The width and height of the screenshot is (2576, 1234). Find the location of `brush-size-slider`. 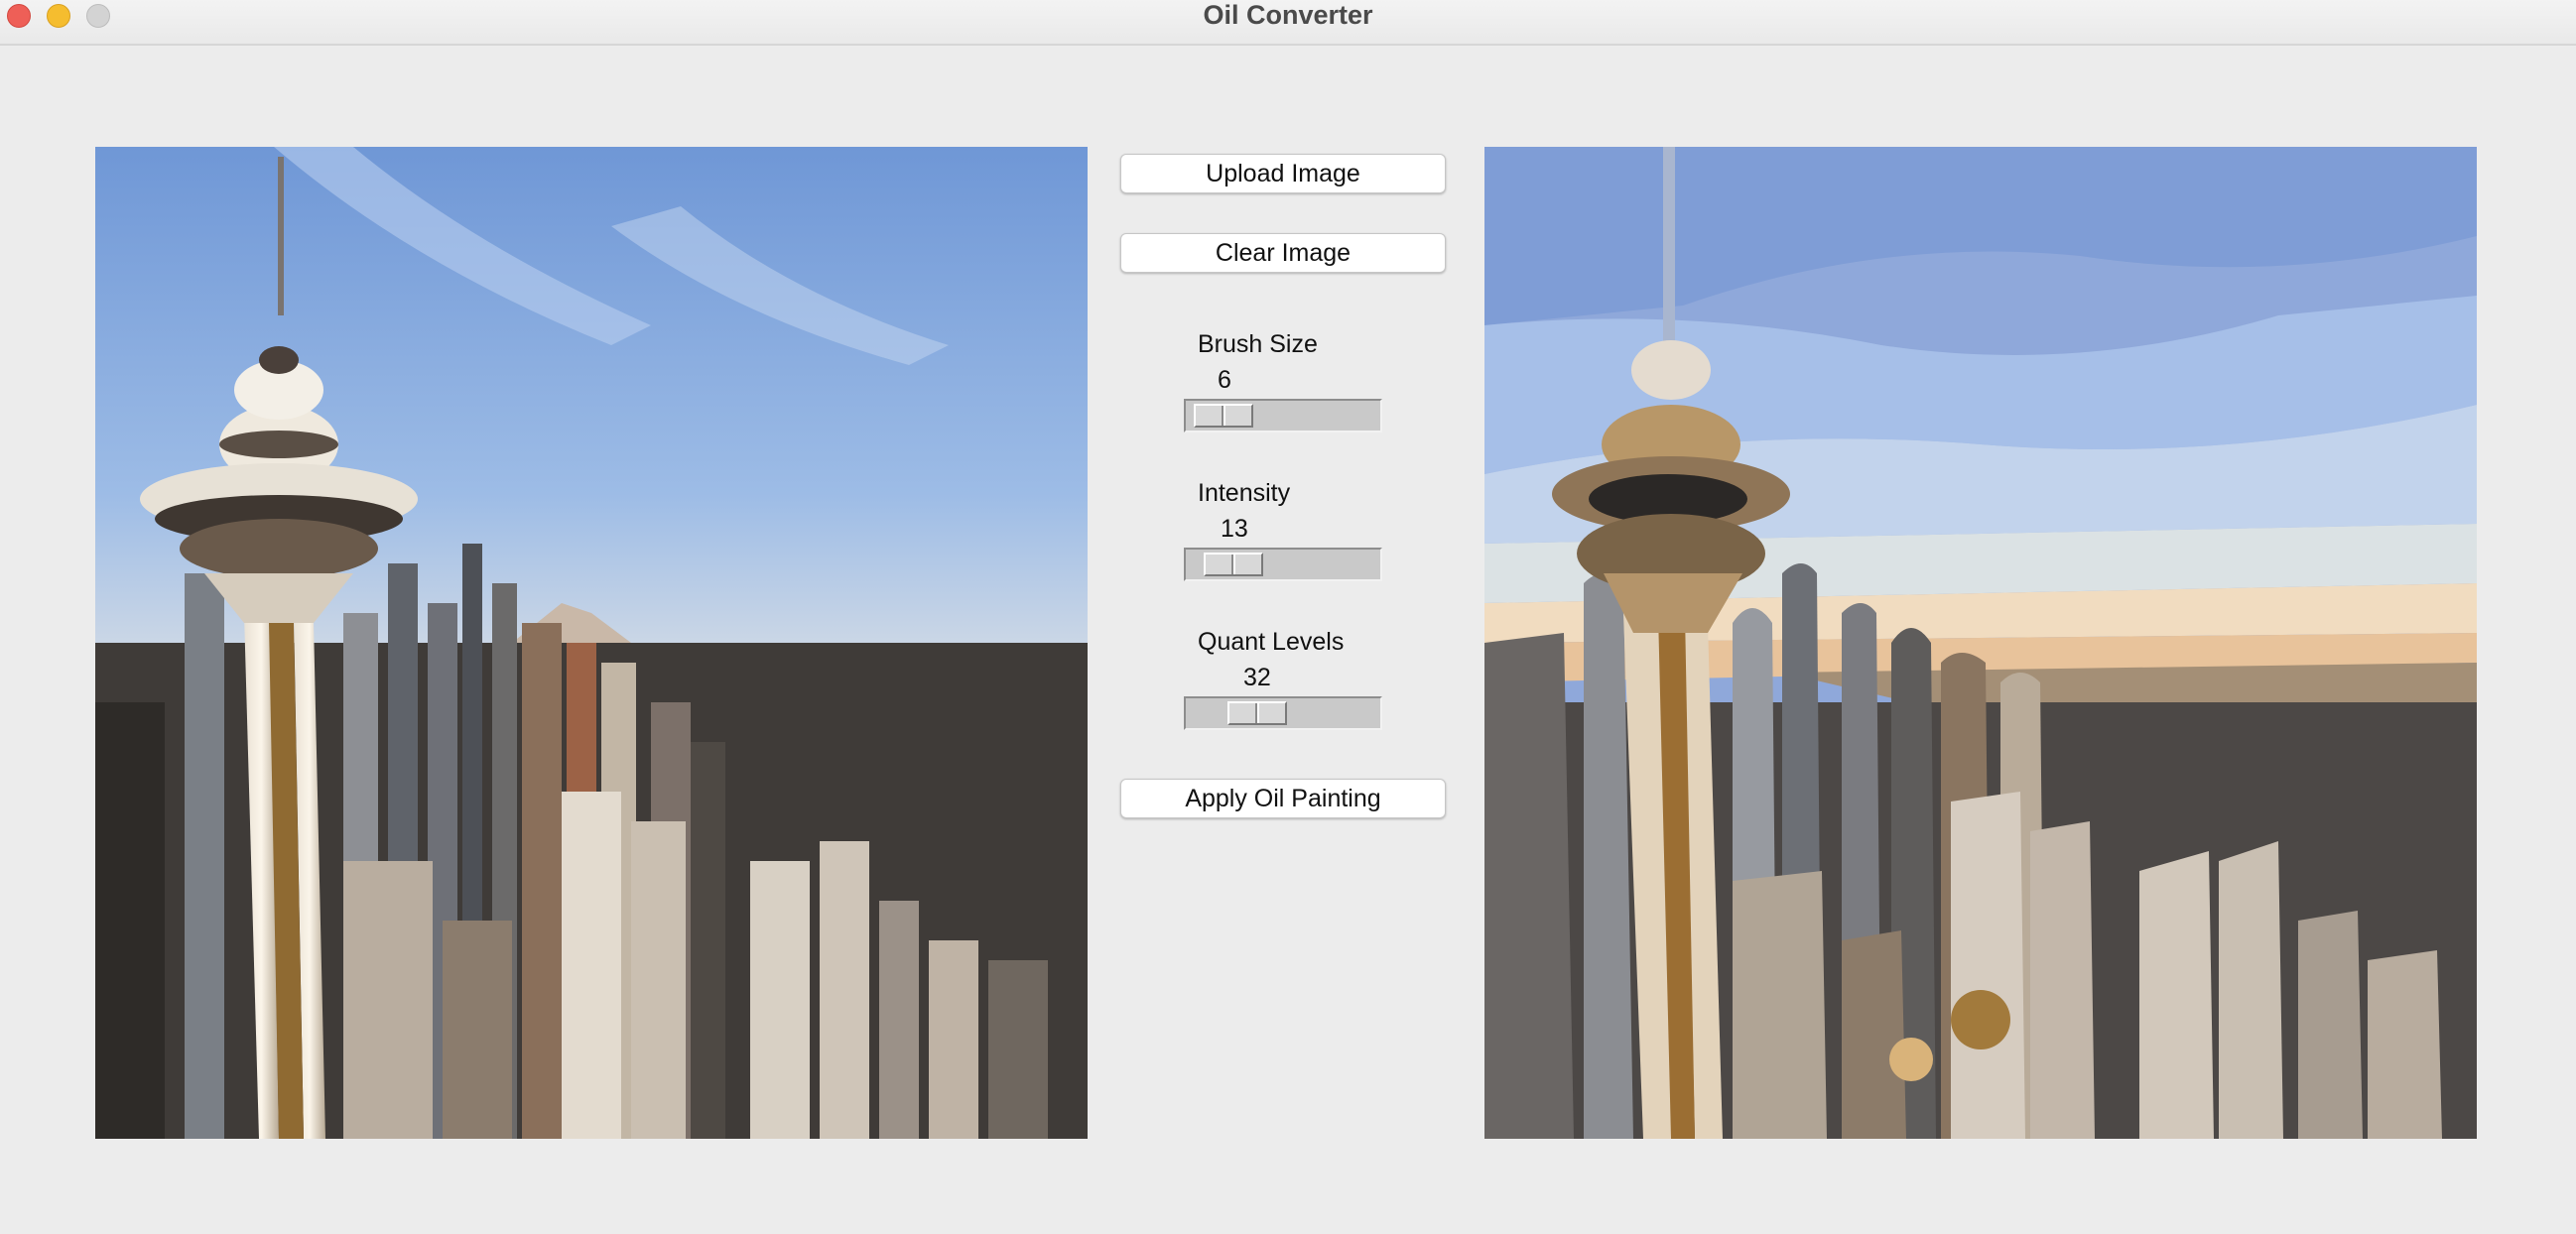

brush-size-slider is located at coordinates (1283, 416).